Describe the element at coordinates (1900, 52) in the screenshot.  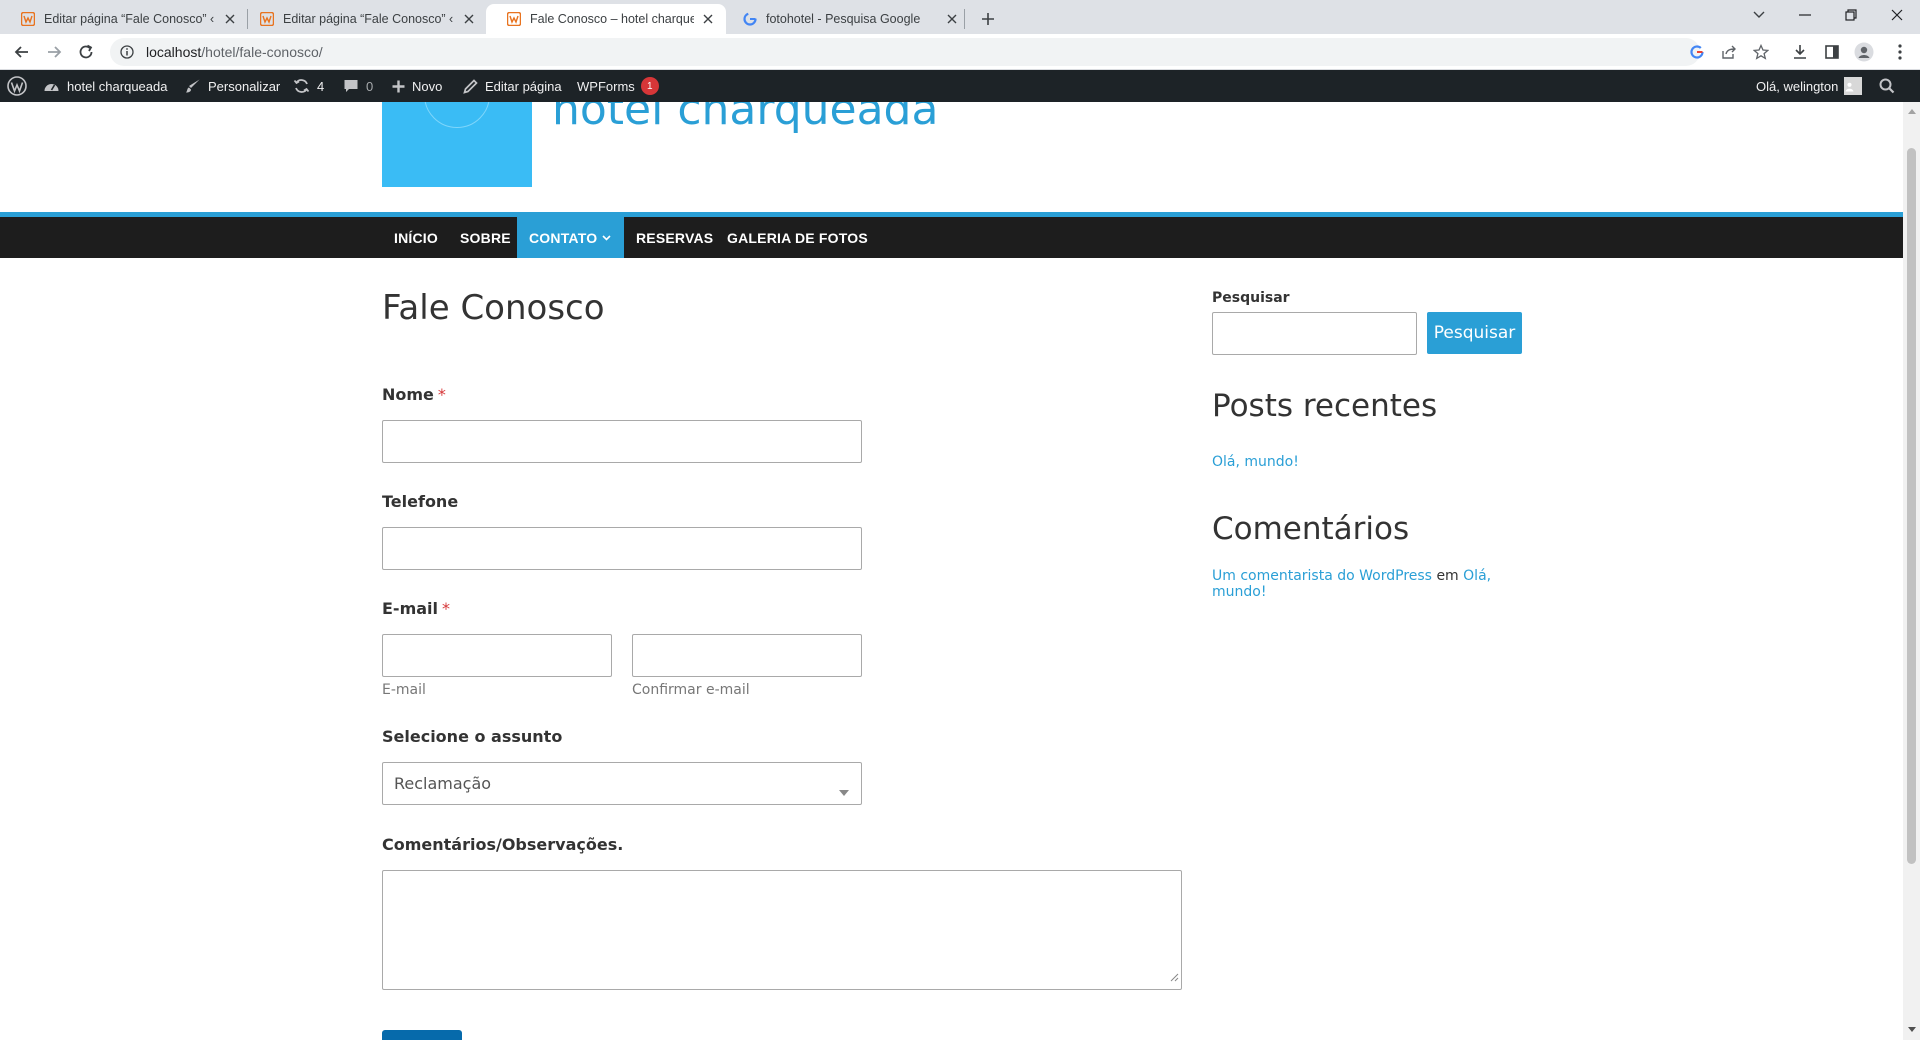
I see `browser-menu-icon` at that location.